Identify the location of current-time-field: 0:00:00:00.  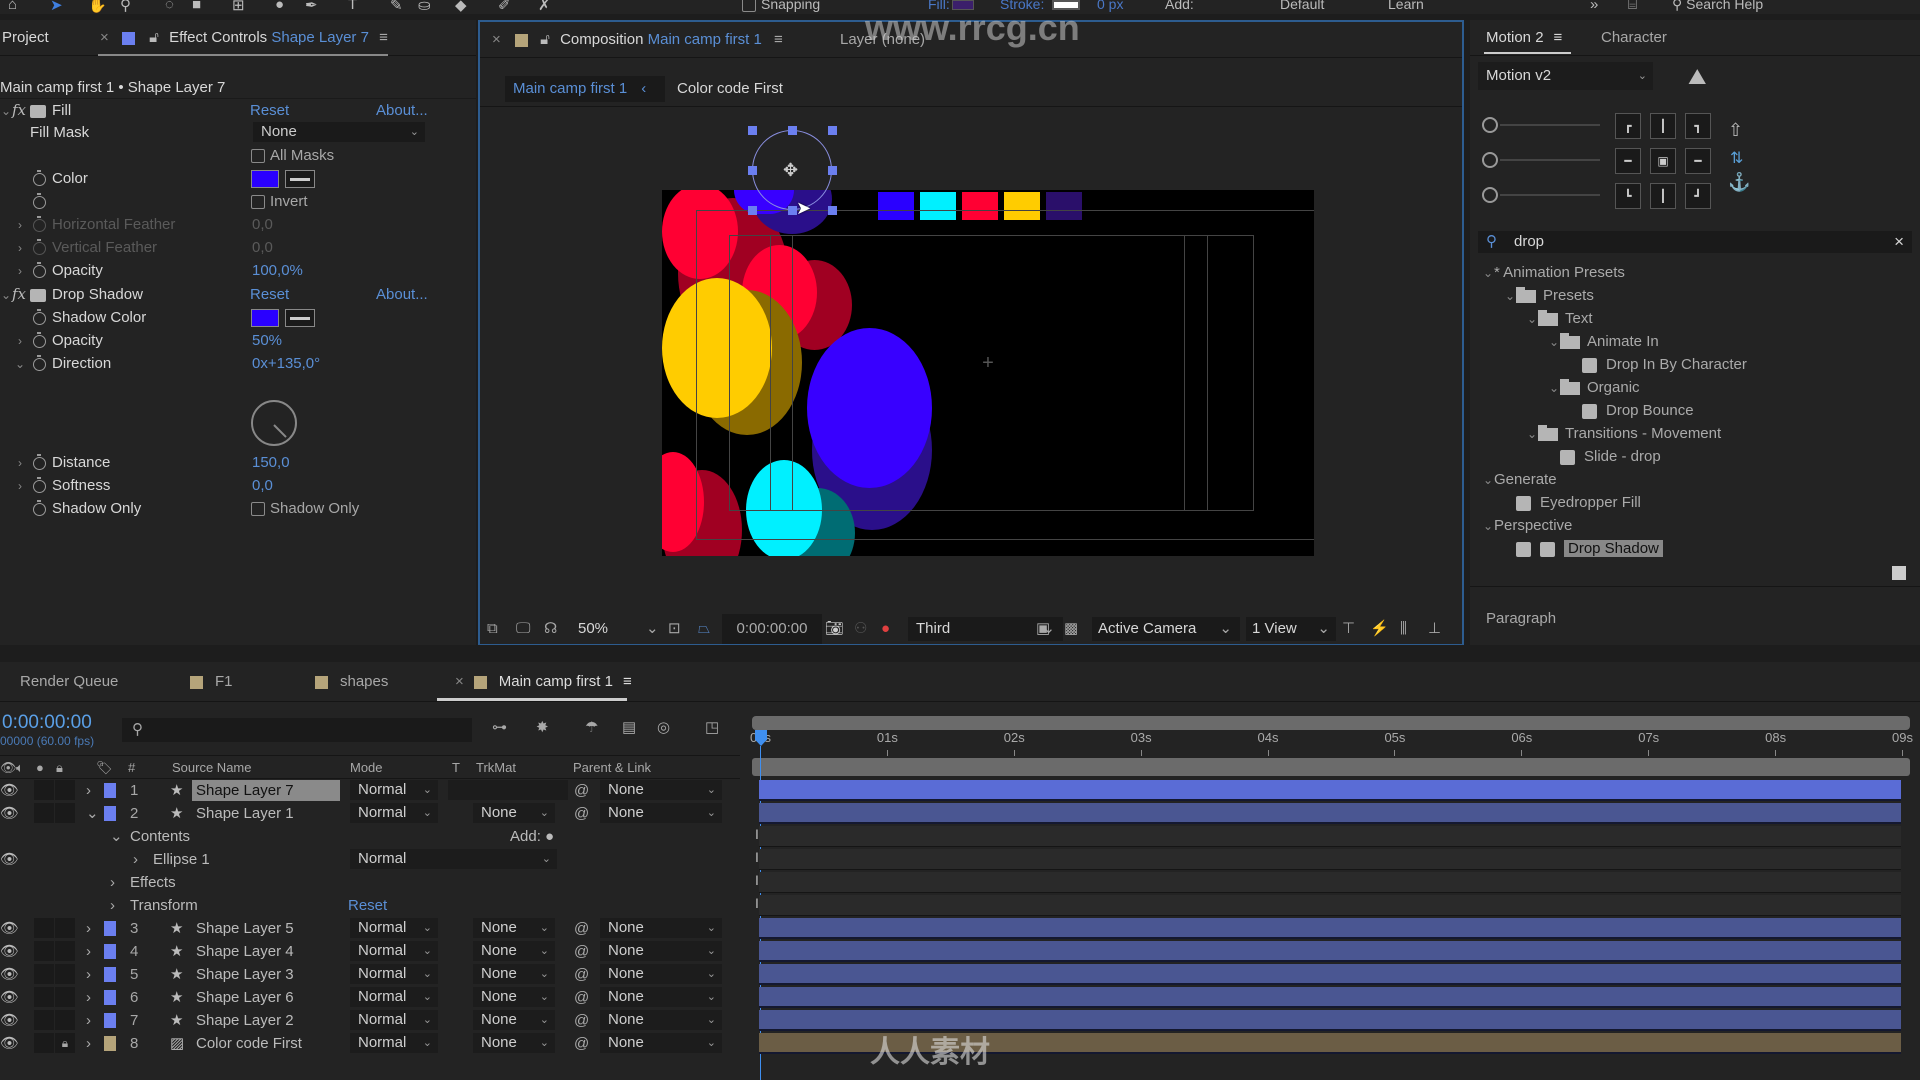
(772, 629).